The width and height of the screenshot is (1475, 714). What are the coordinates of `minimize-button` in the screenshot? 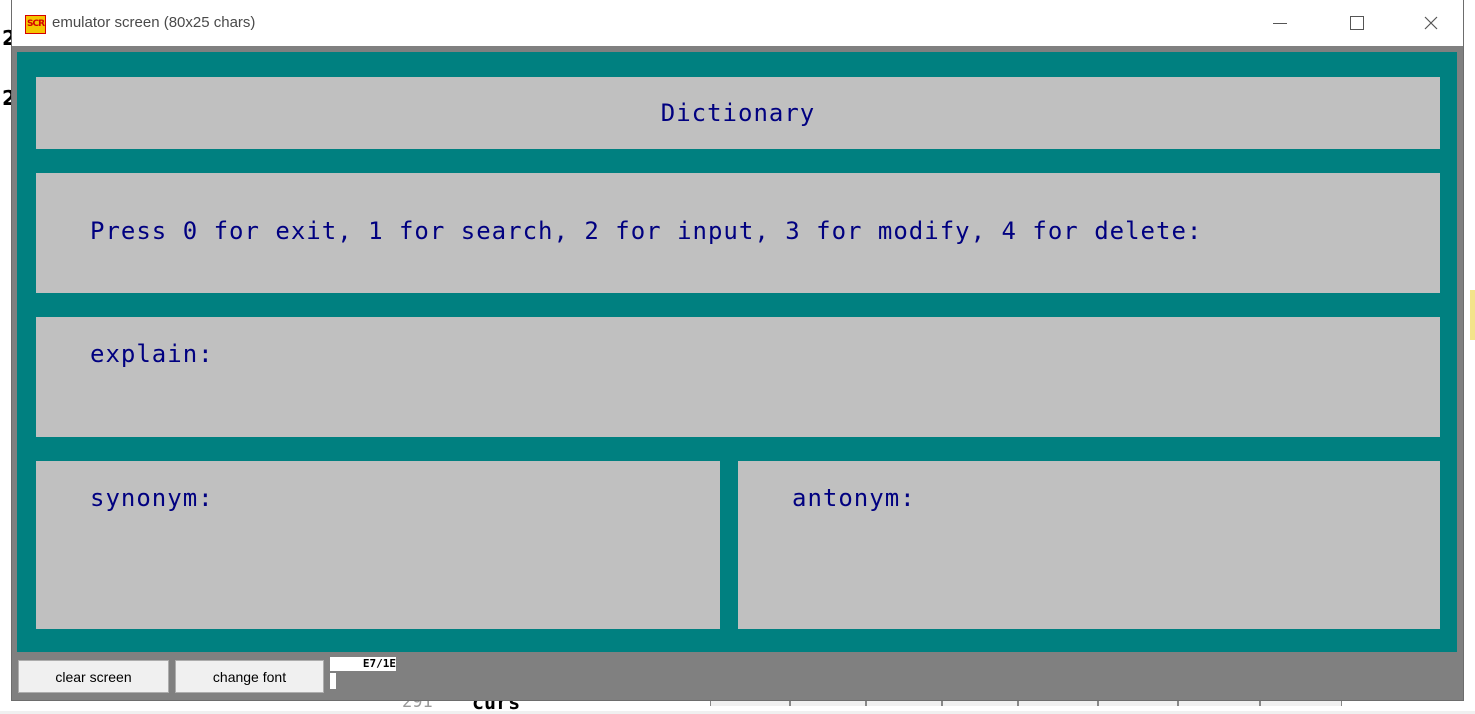 It's located at (1280, 23).